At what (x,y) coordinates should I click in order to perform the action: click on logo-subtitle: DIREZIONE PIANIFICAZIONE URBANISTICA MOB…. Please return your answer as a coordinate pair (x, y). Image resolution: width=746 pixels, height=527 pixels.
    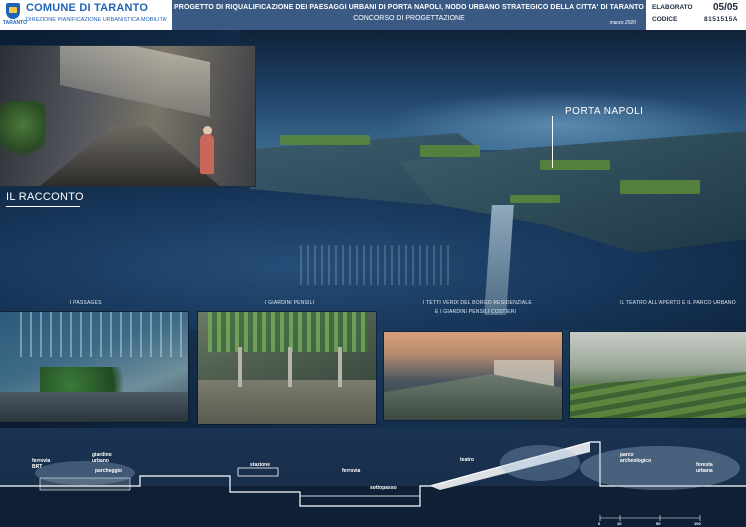
    Looking at the image, I should click on (97, 20).